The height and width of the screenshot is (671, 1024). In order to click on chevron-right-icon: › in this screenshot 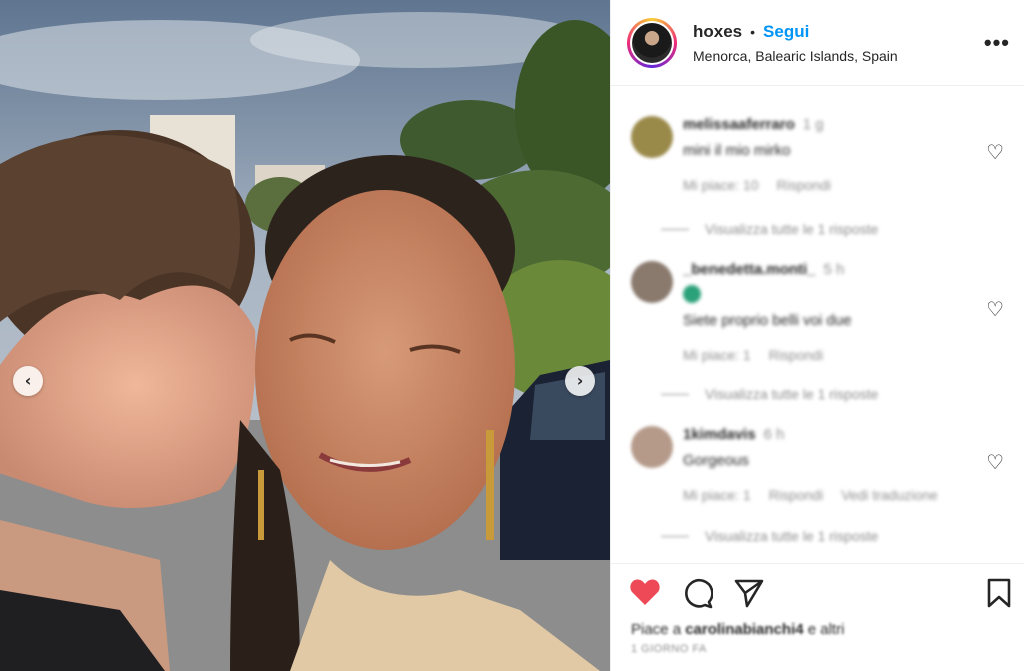, I will do `click(580, 380)`.